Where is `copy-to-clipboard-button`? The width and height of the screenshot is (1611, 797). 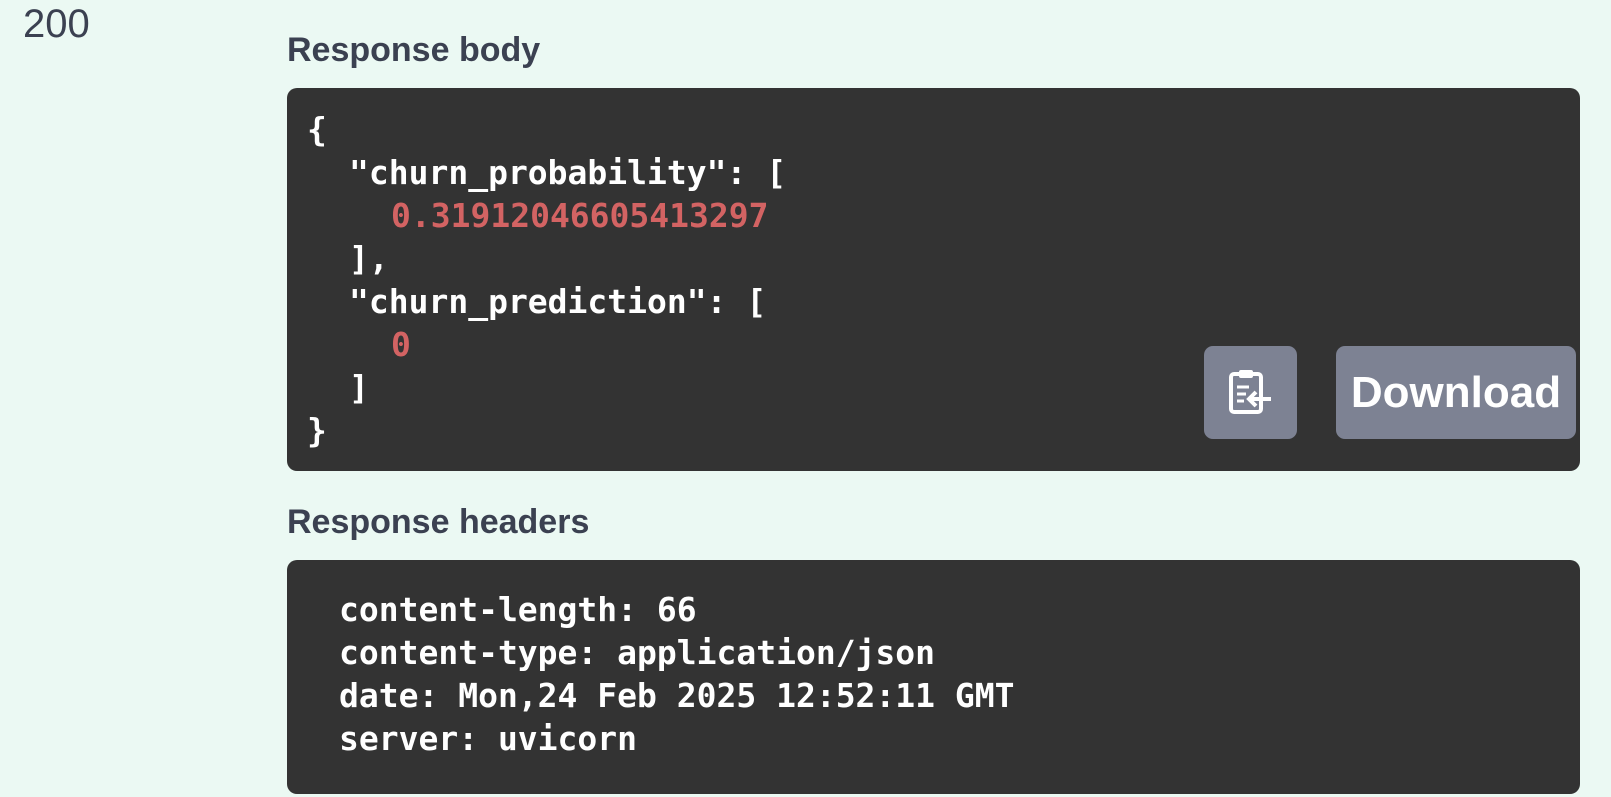
copy-to-clipboard-button is located at coordinates (1250, 392).